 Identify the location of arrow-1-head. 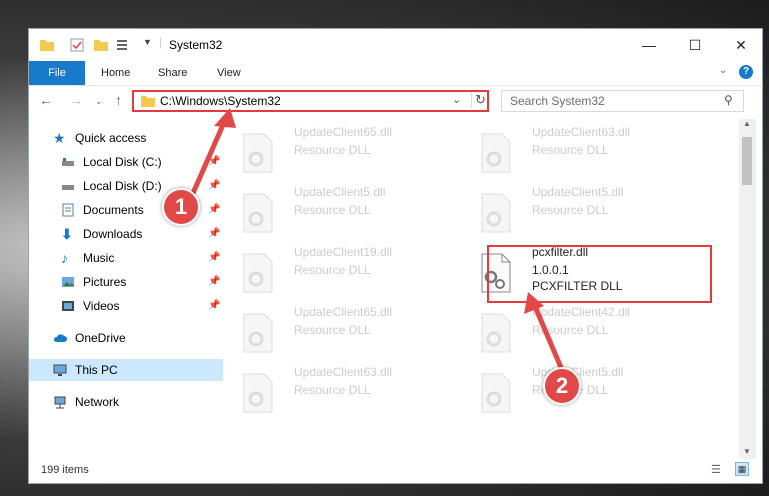
(225, 118).